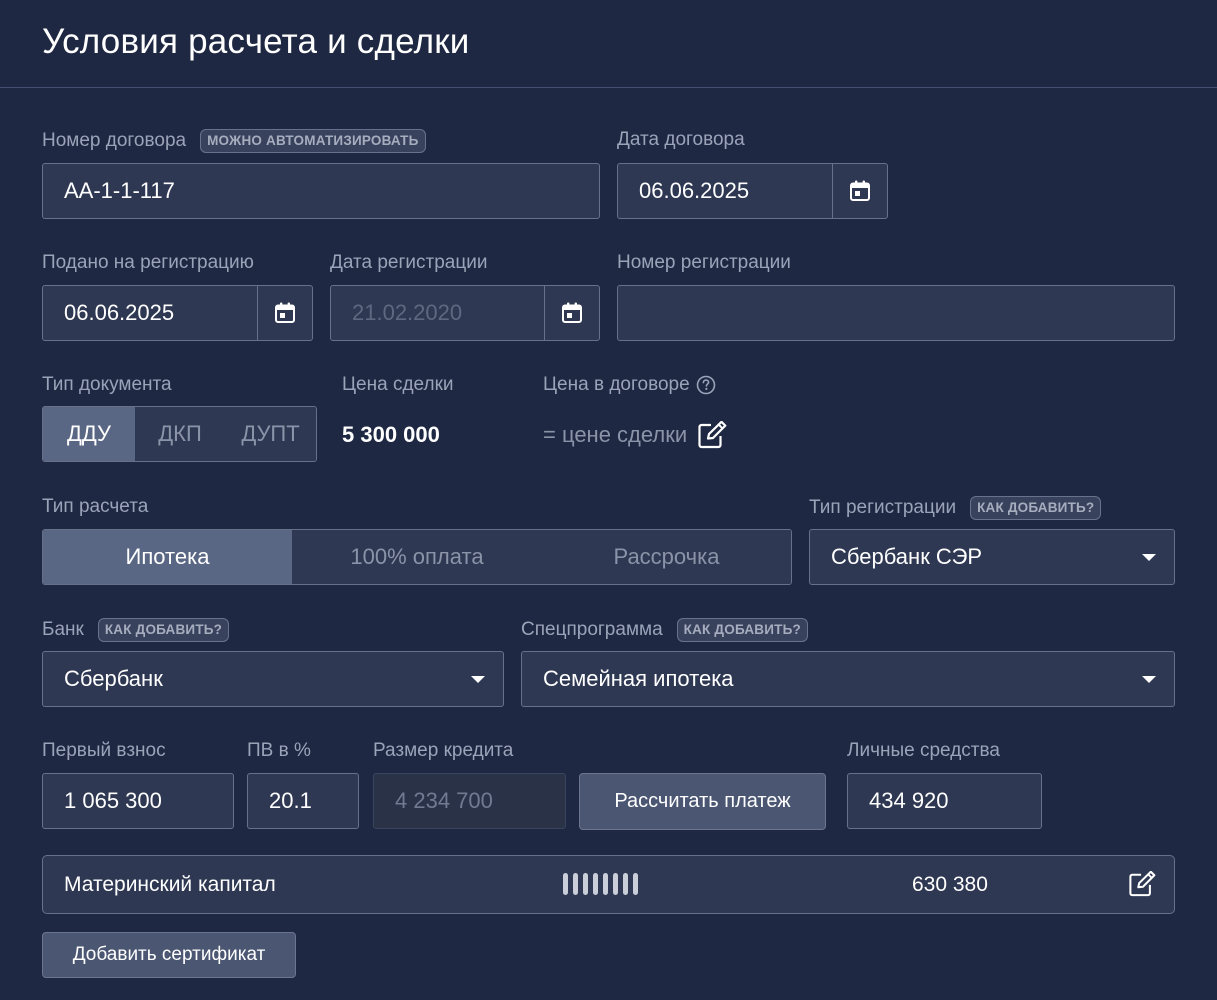 The height and width of the screenshot is (1000, 1217). What do you see at coordinates (704, 262) in the screenshot?
I see `registration-number-label: Номер регистрации` at bounding box center [704, 262].